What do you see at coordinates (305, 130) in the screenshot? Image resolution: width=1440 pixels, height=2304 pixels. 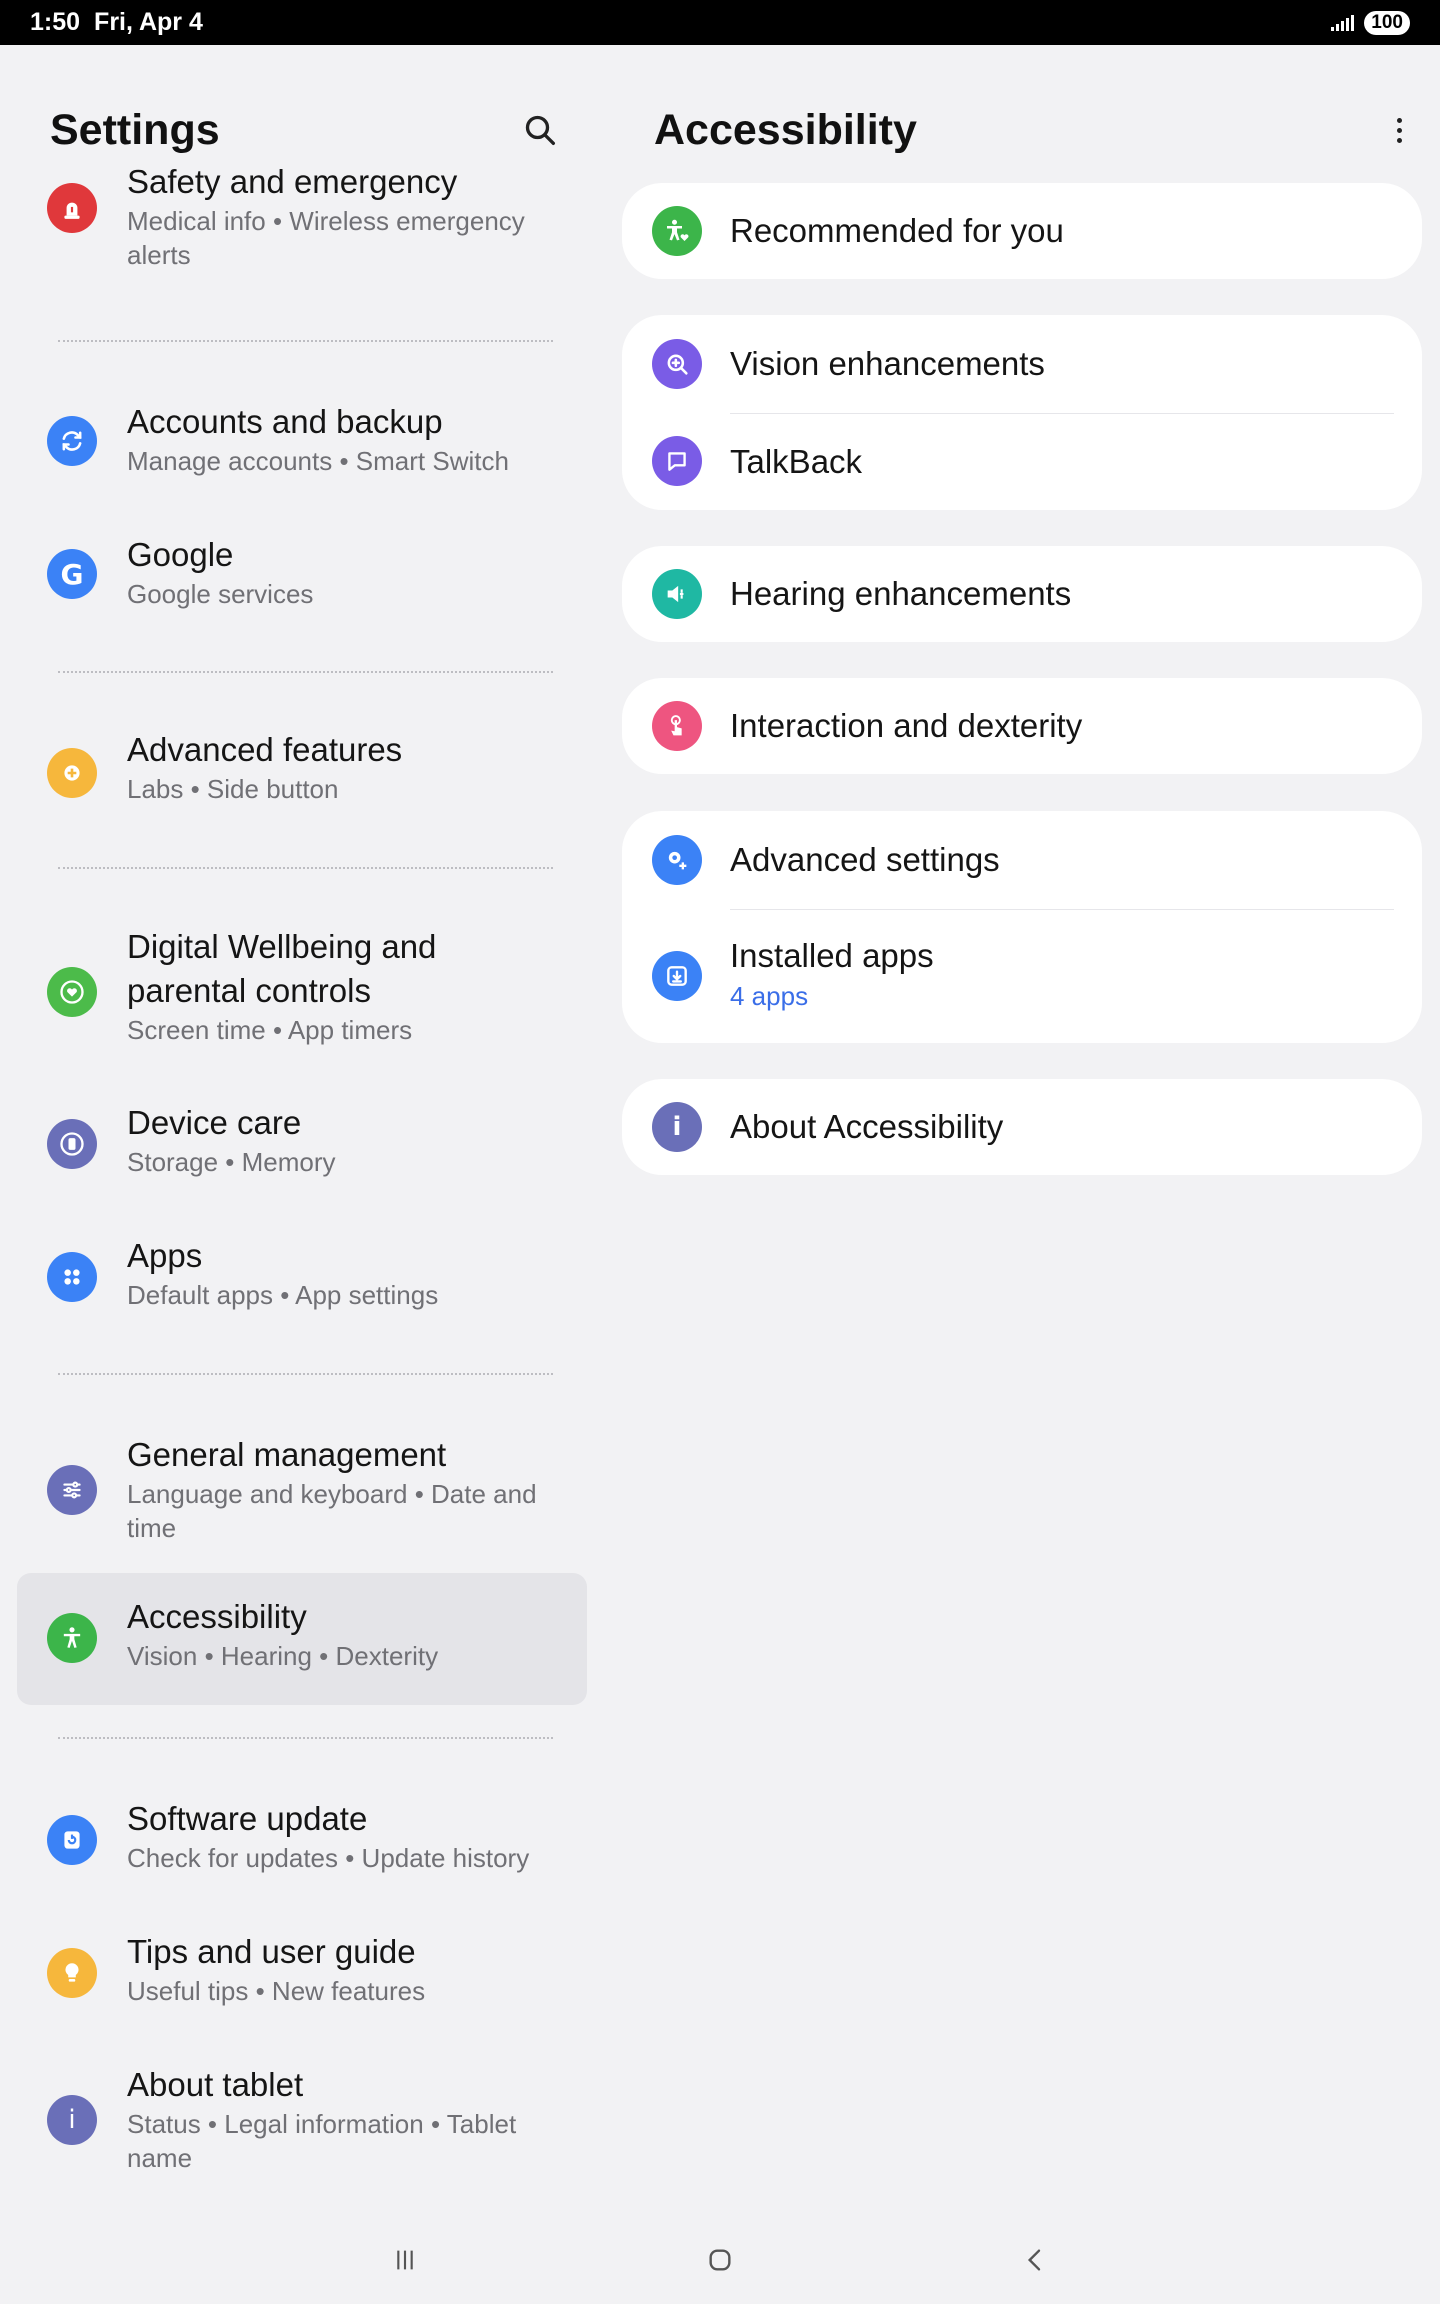 I see `settings-header: Settings` at bounding box center [305, 130].